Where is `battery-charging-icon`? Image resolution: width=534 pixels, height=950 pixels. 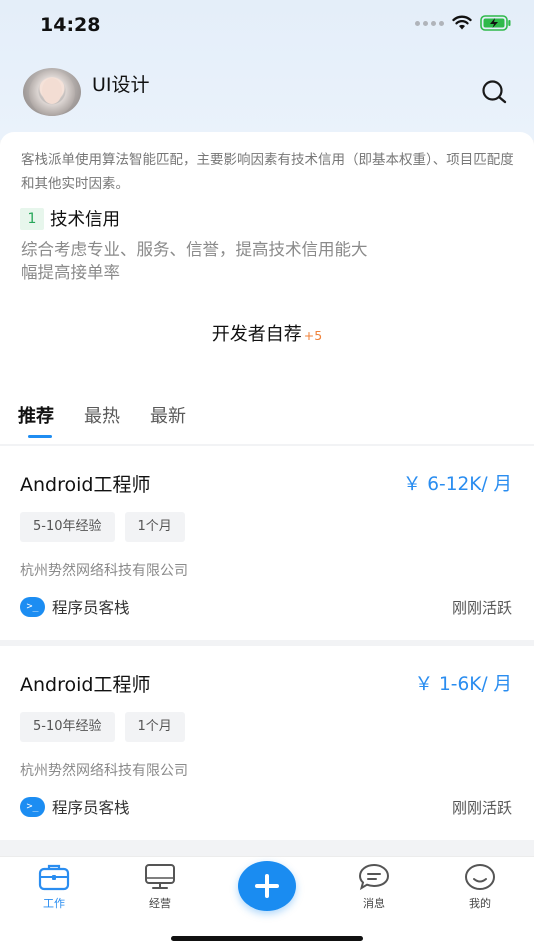
battery-charging-icon is located at coordinates (495, 23).